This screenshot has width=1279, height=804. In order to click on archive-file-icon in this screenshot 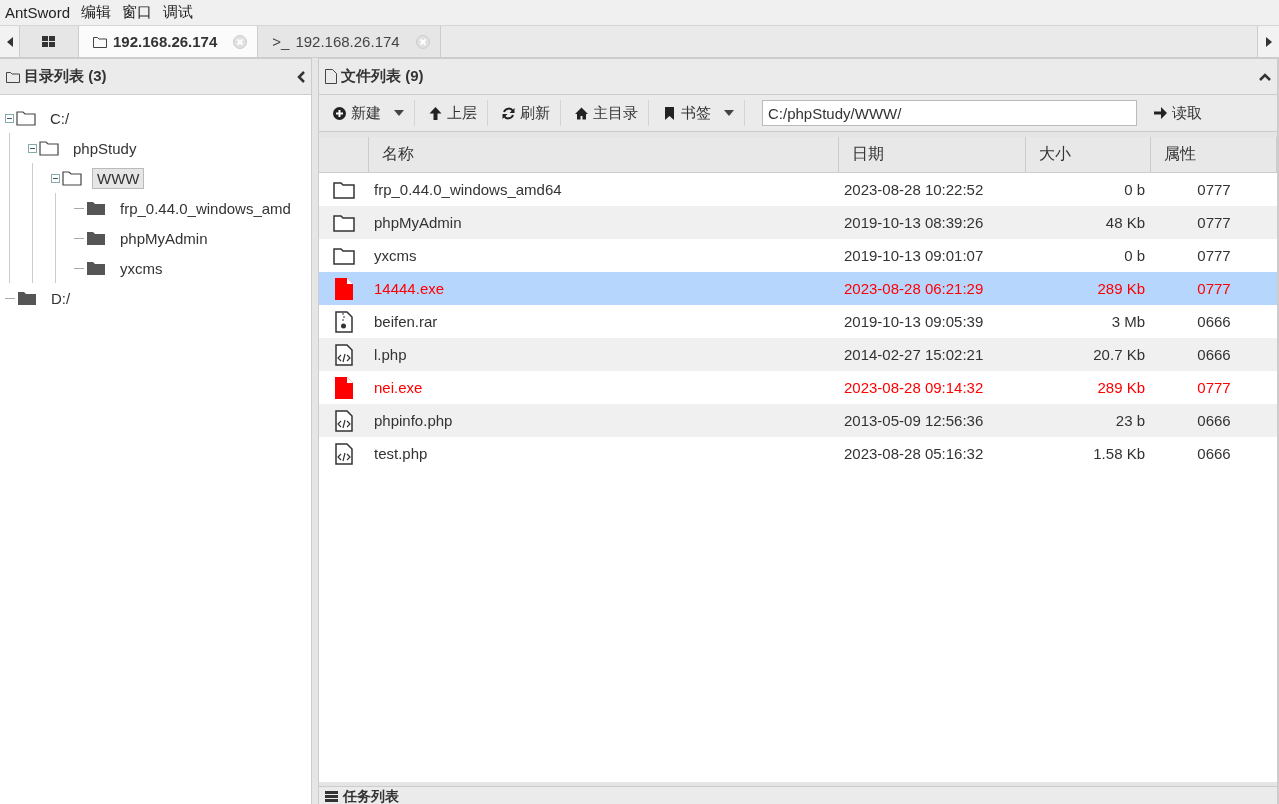, I will do `click(344, 321)`.